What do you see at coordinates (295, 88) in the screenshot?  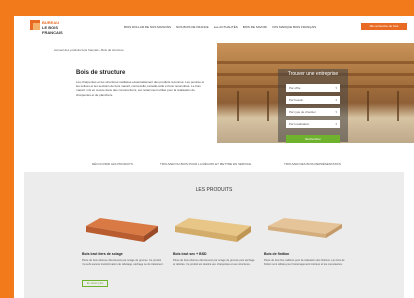 I see `search-field-label: Par offre` at bounding box center [295, 88].